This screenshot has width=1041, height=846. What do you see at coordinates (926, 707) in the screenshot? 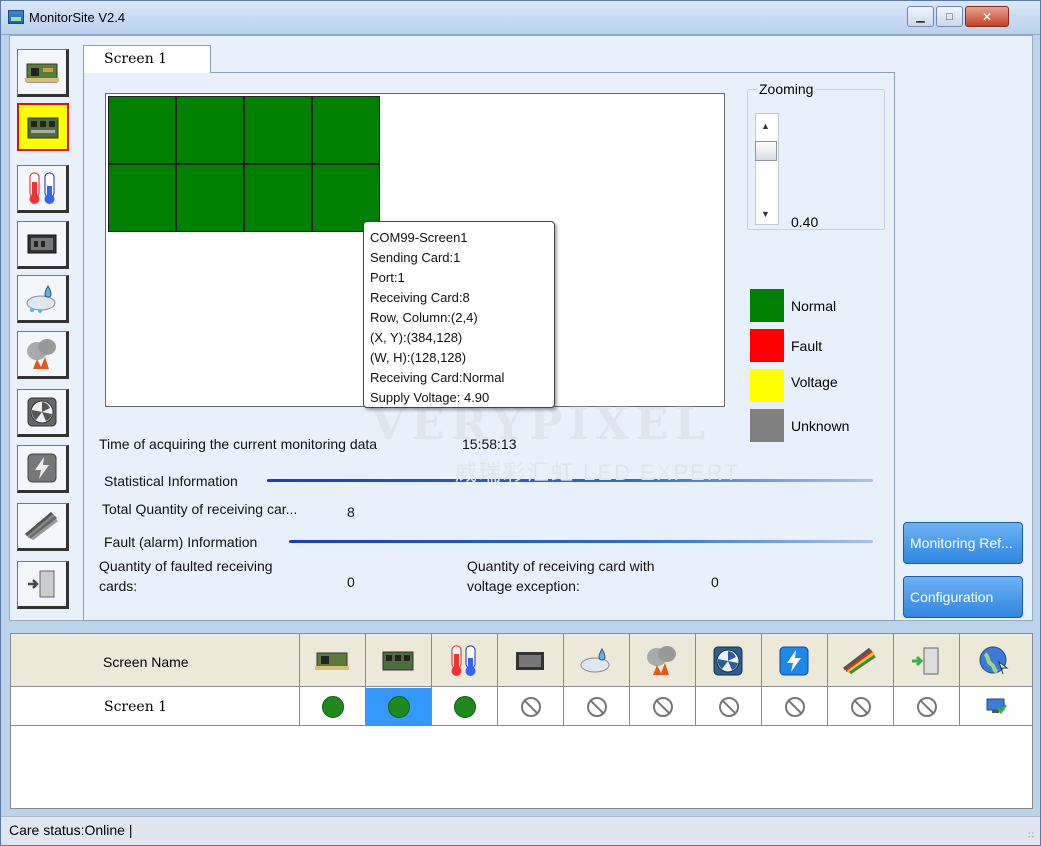
I see `status-cell-door` at bounding box center [926, 707].